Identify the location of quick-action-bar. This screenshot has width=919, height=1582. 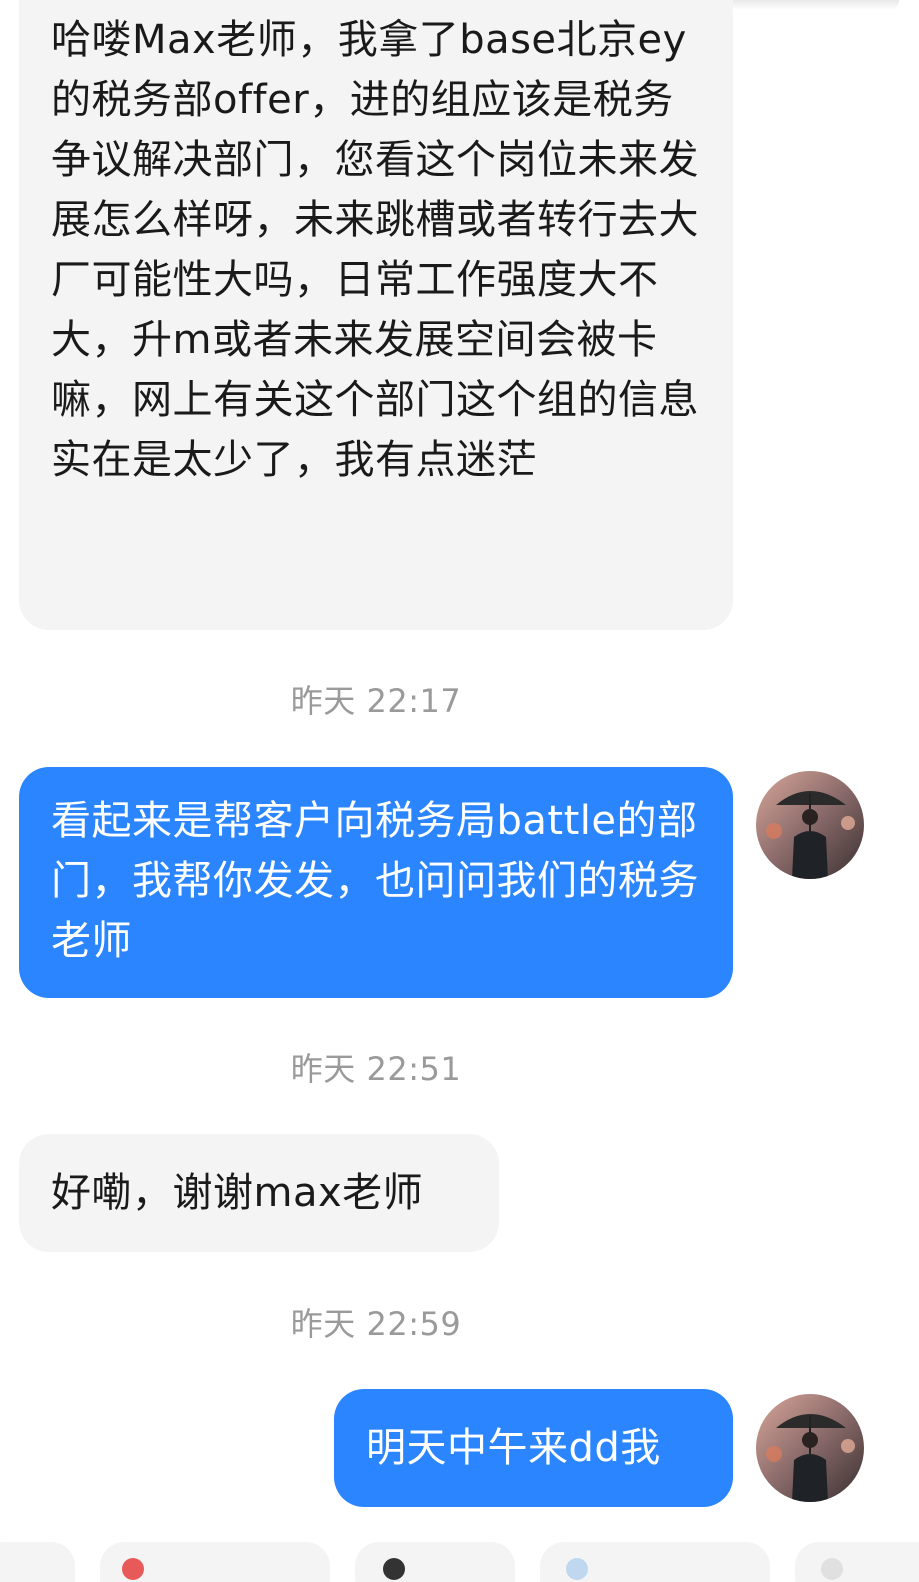
(459, 1562).